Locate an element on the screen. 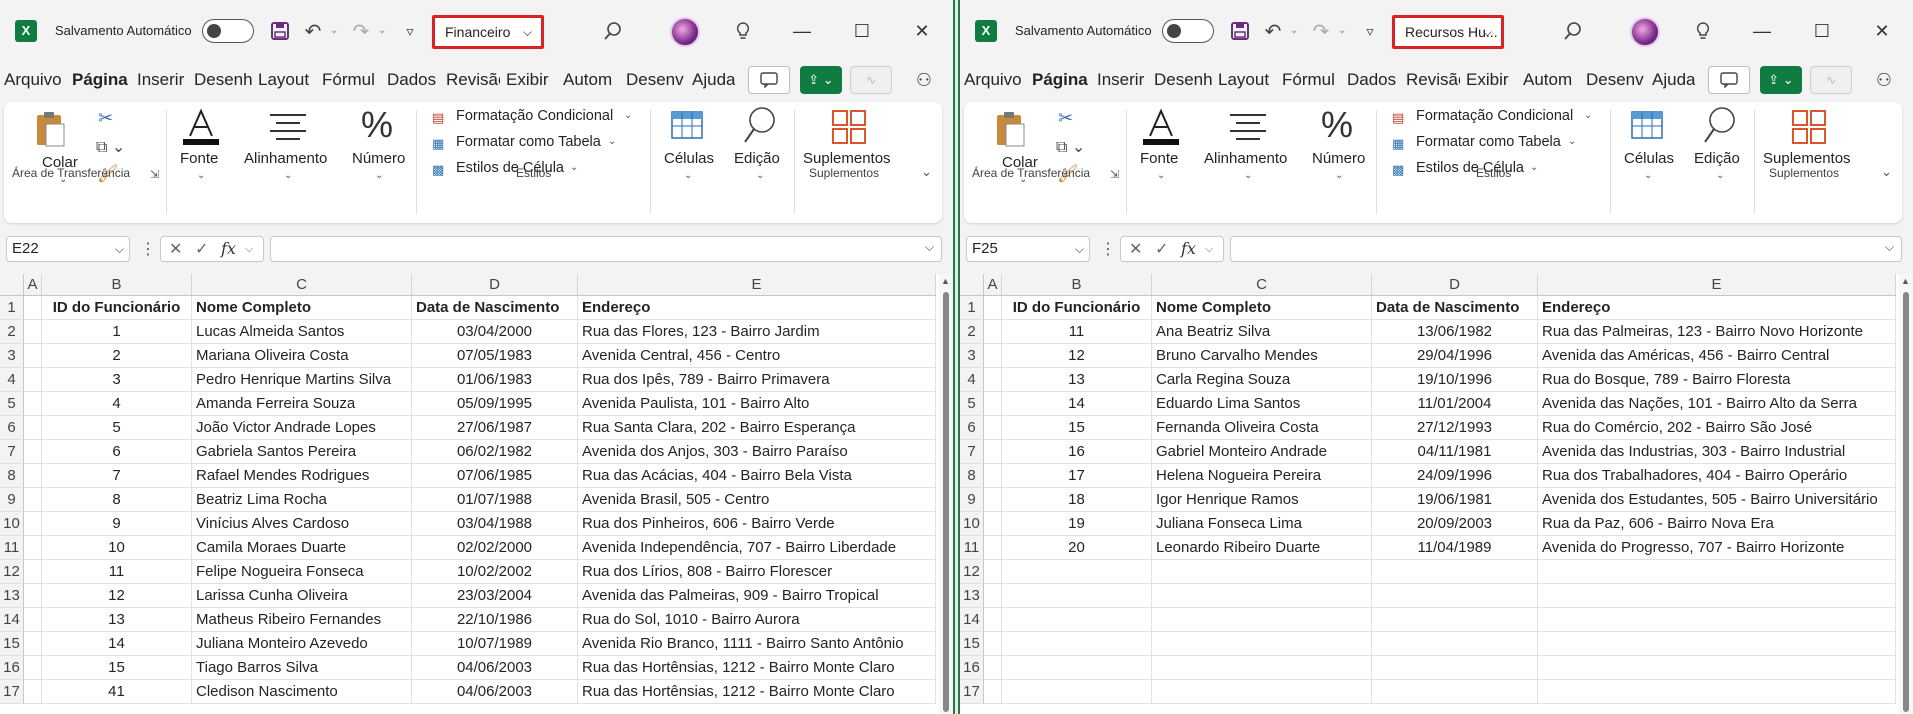 The height and width of the screenshot is (714, 1913). chevron-down-icon: ⌵ is located at coordinates (1209, 249).